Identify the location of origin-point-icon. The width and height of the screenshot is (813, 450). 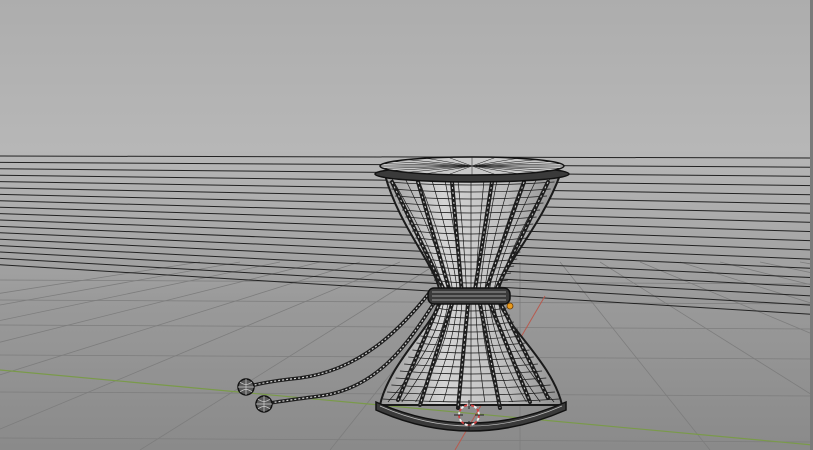
(510, 306).